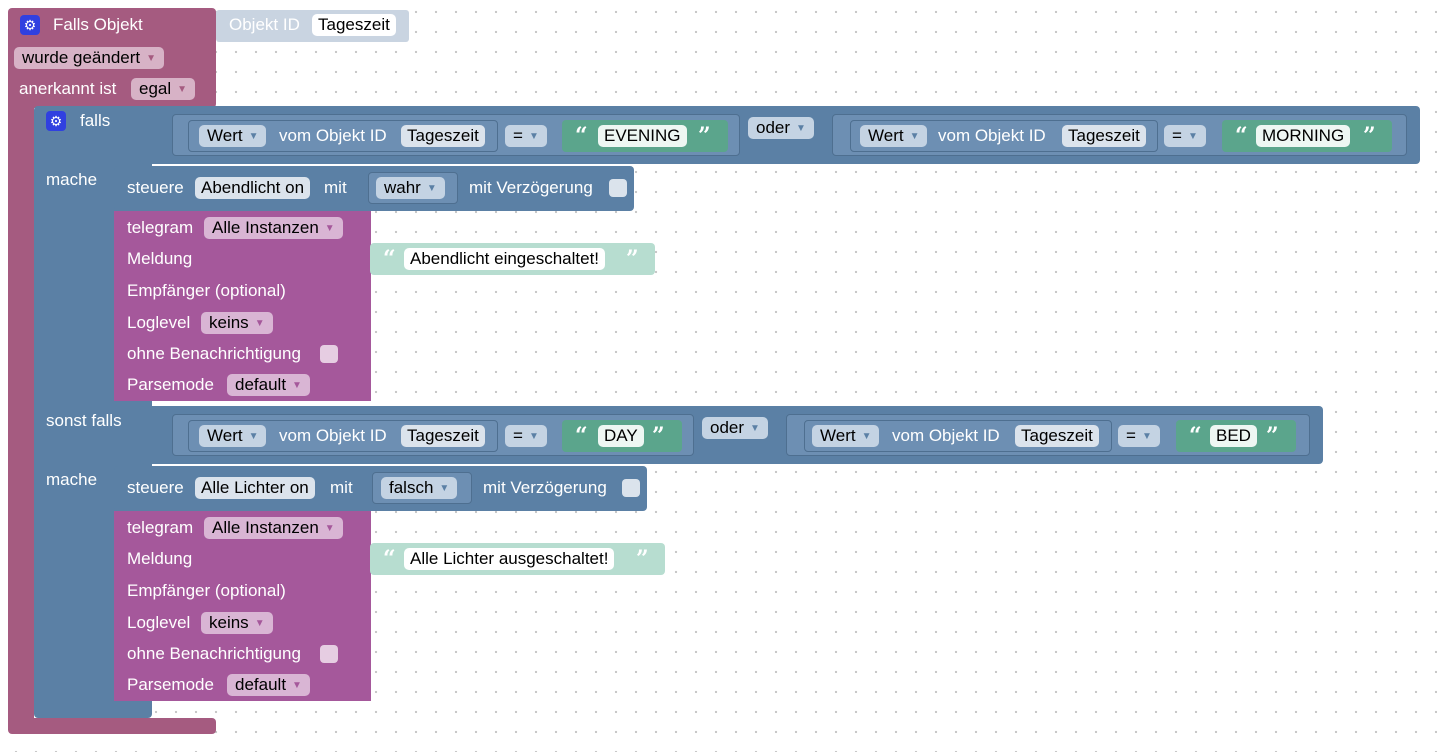 This screenshot has width=1437, height=752. What do you see at coordinates (95, 120) in the screenshot?
I see `falls-label: falls` at bounding box center [95, 120].